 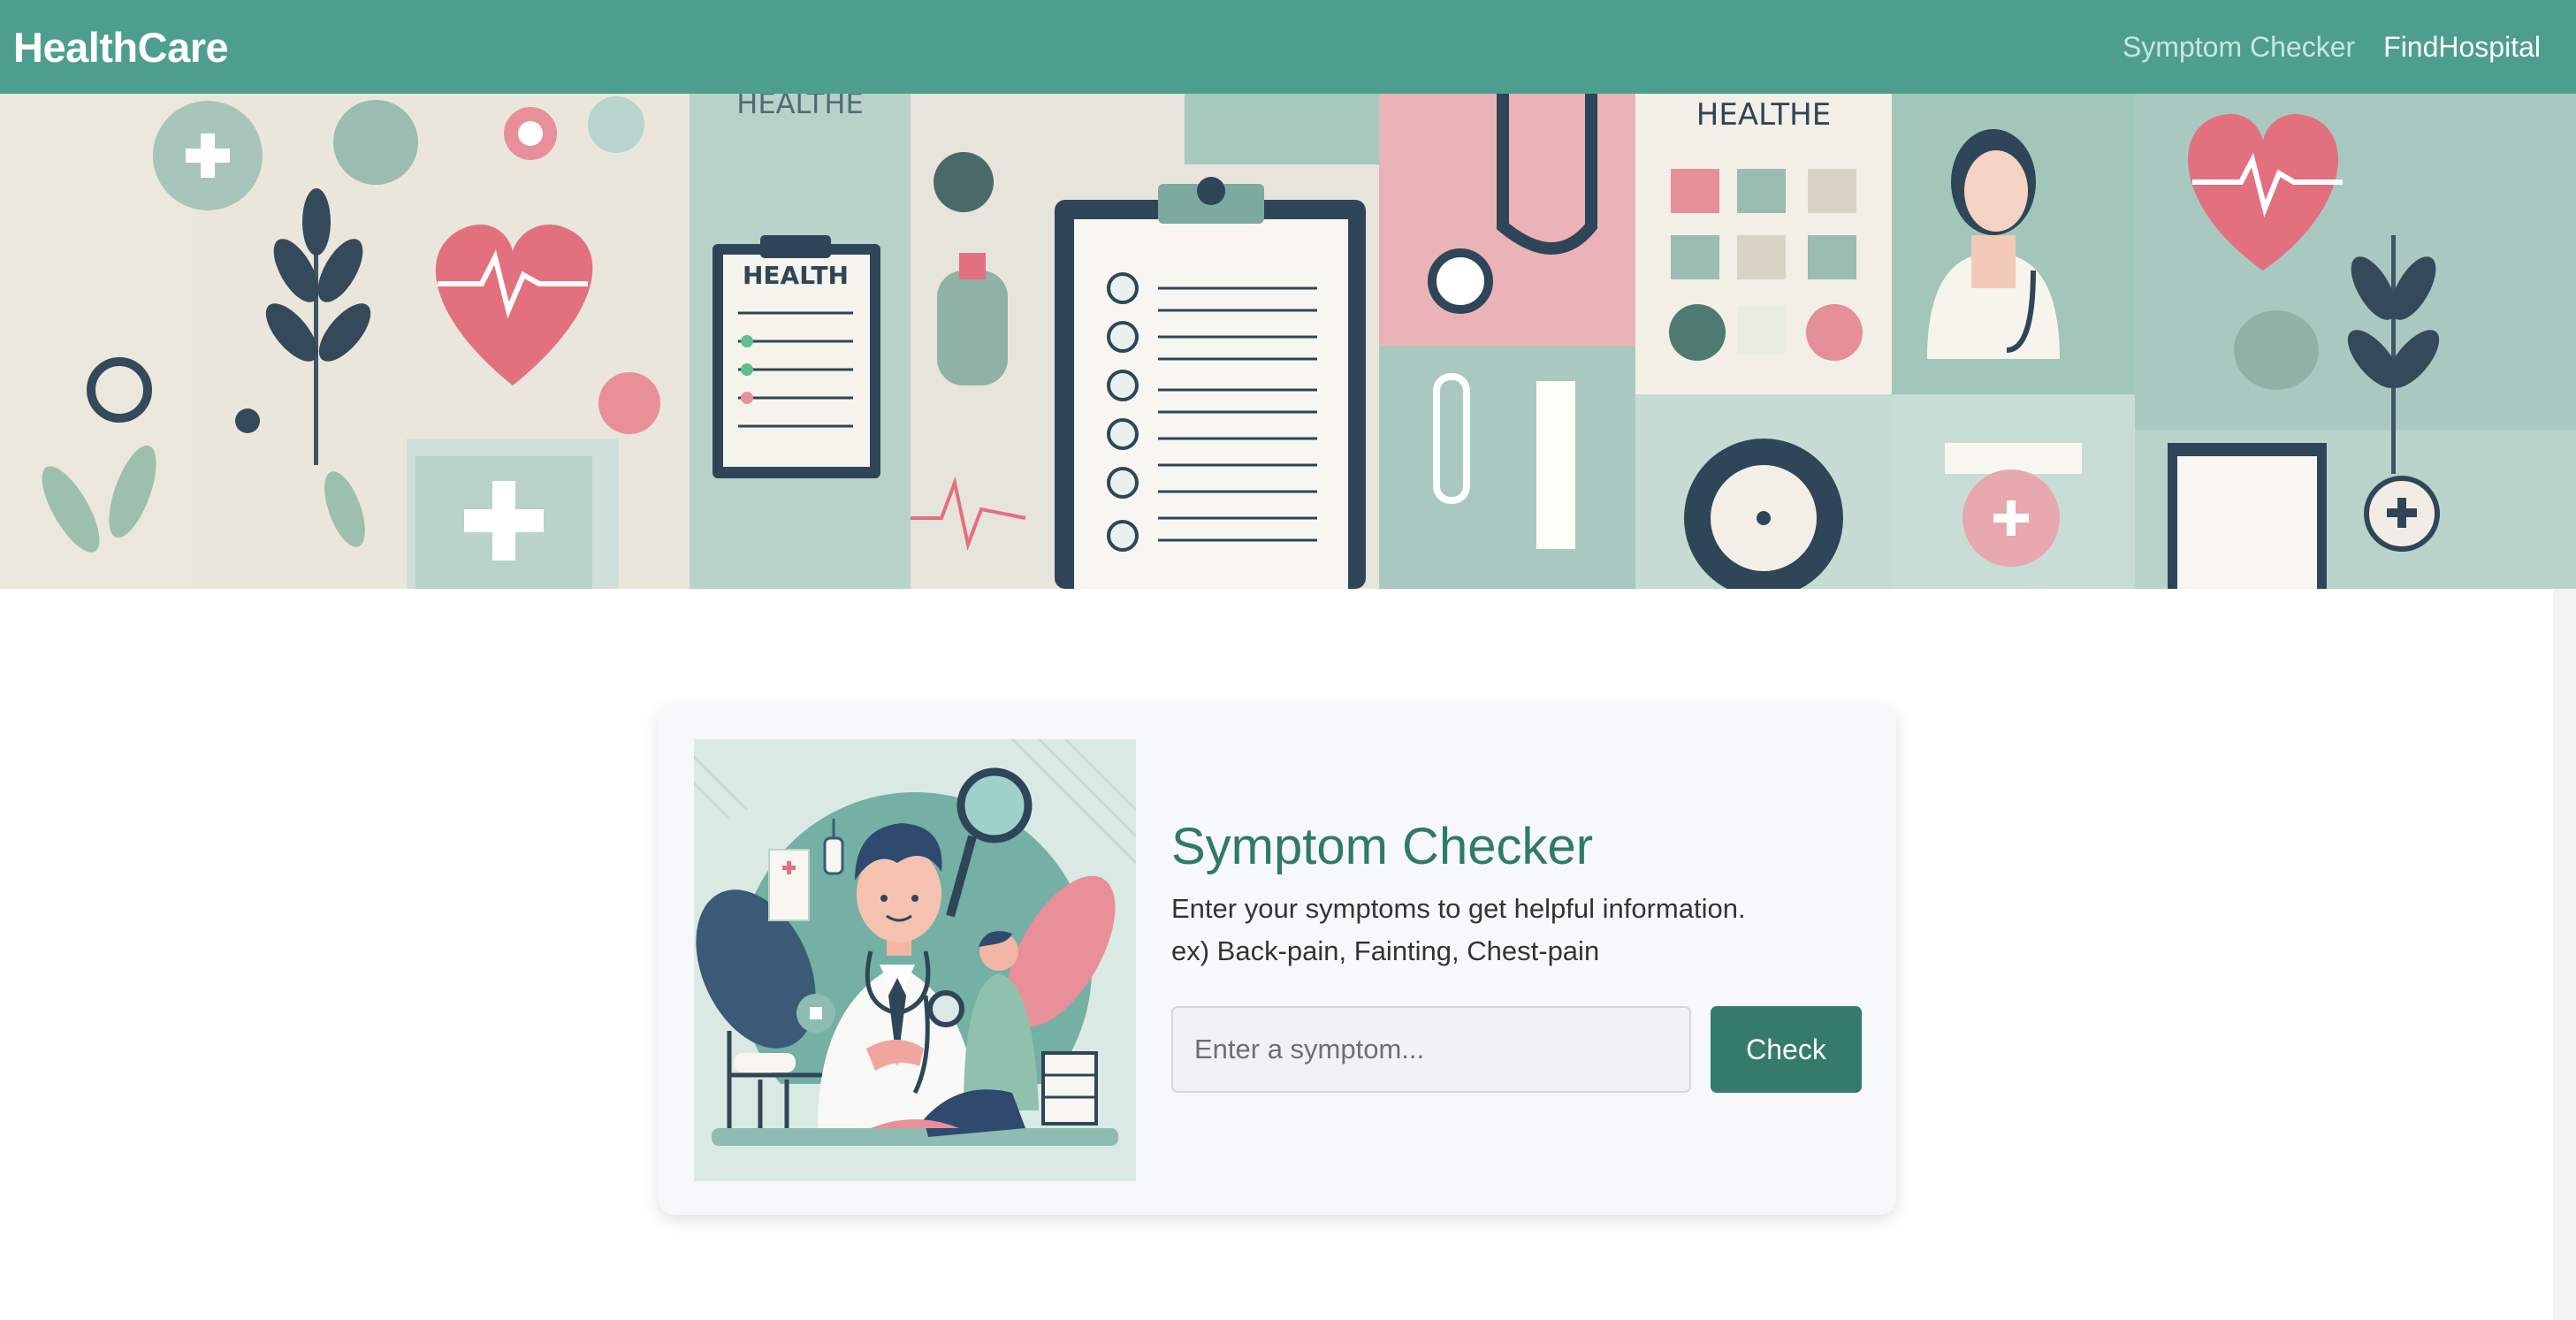 What do you see at coordinates (796, 275) in the screenshot?
I see `svg-text: HEALTH` at bounding box center [796, 275].